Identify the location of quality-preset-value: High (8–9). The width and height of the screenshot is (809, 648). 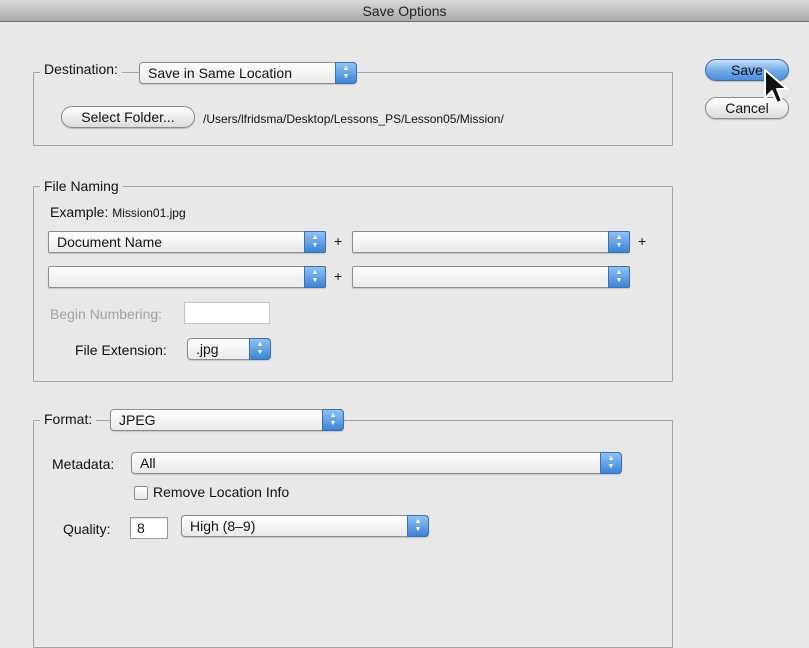
(223, 526).